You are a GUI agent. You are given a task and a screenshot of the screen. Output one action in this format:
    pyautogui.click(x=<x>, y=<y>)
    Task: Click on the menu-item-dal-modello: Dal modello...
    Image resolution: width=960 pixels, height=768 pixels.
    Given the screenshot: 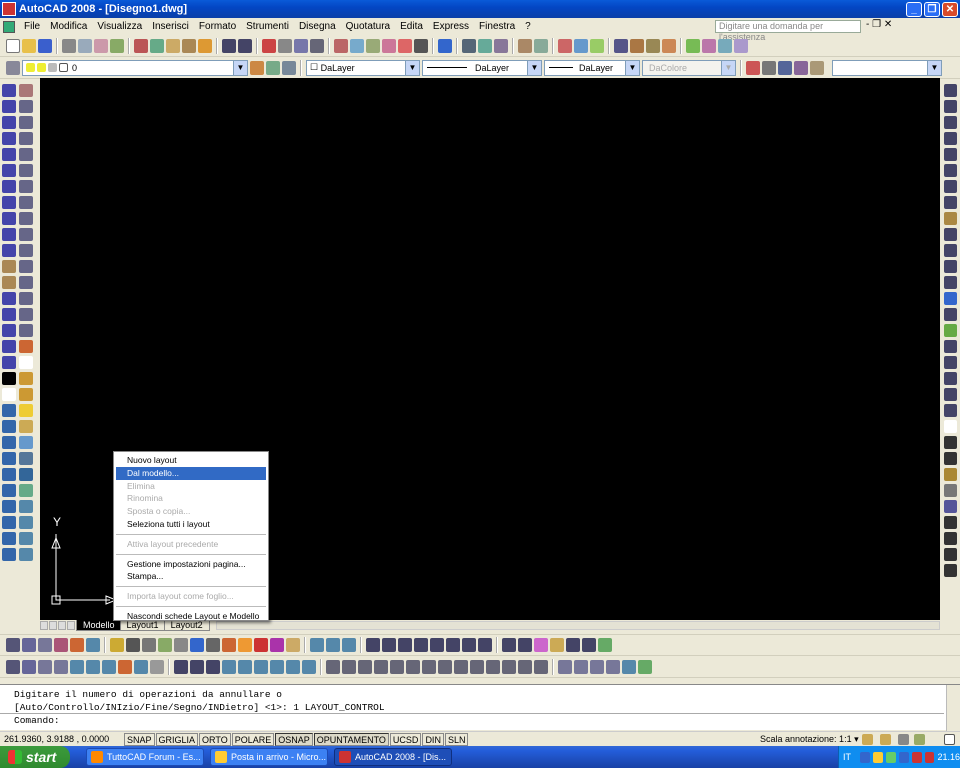 What is the action you would take?
    pyautogui.click(x=191, y=473)
    